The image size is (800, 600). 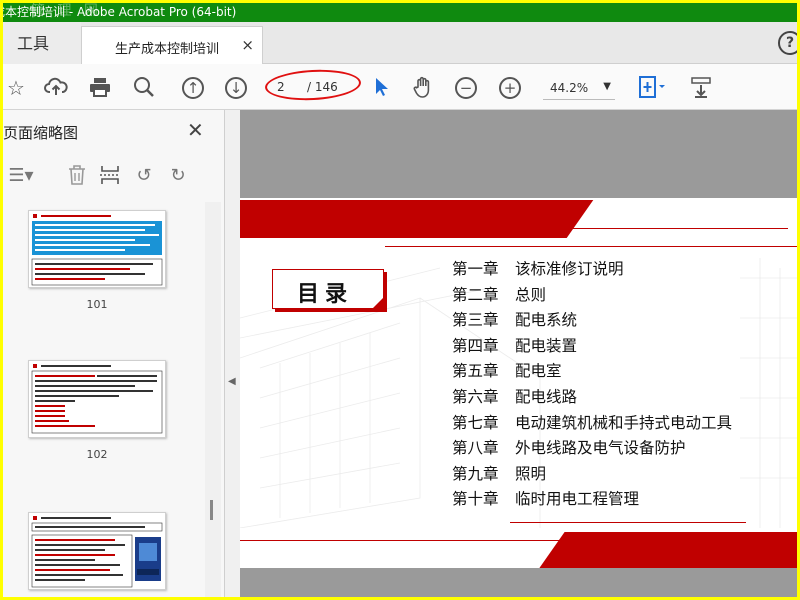 I want to click on toc-item: 第八章 外电线路及电气设备防护, so click(x=622, y=449).